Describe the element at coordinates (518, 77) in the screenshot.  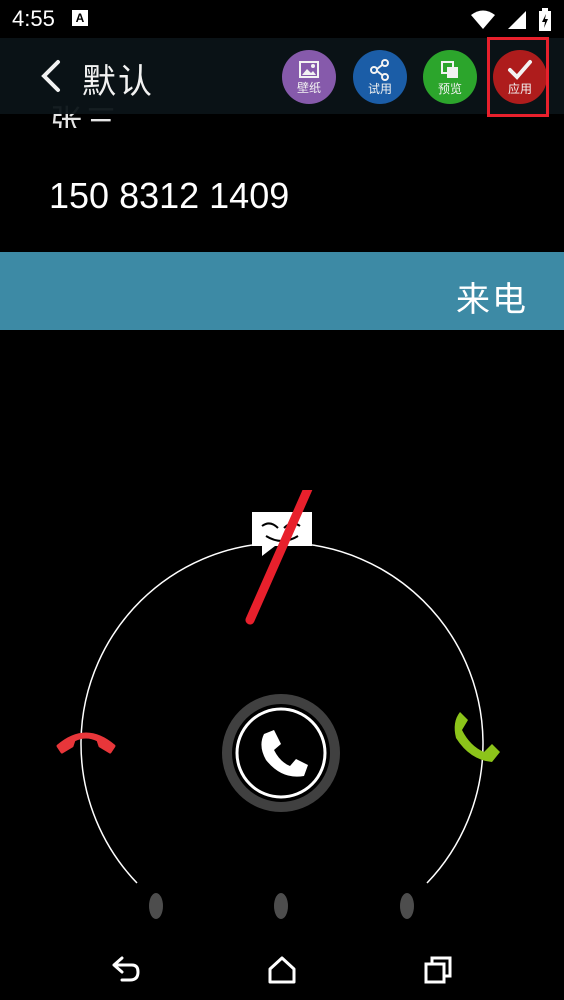
I see `annotation-highlight-box` at that location.